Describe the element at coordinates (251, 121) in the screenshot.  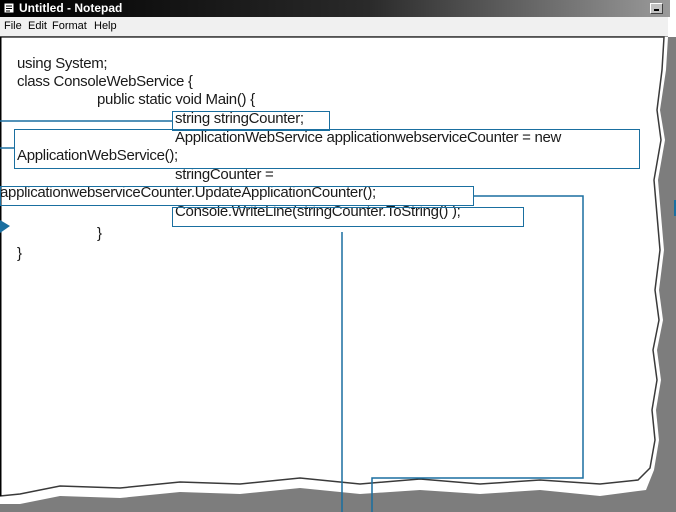
I see `callout-box-declaration` at that location.